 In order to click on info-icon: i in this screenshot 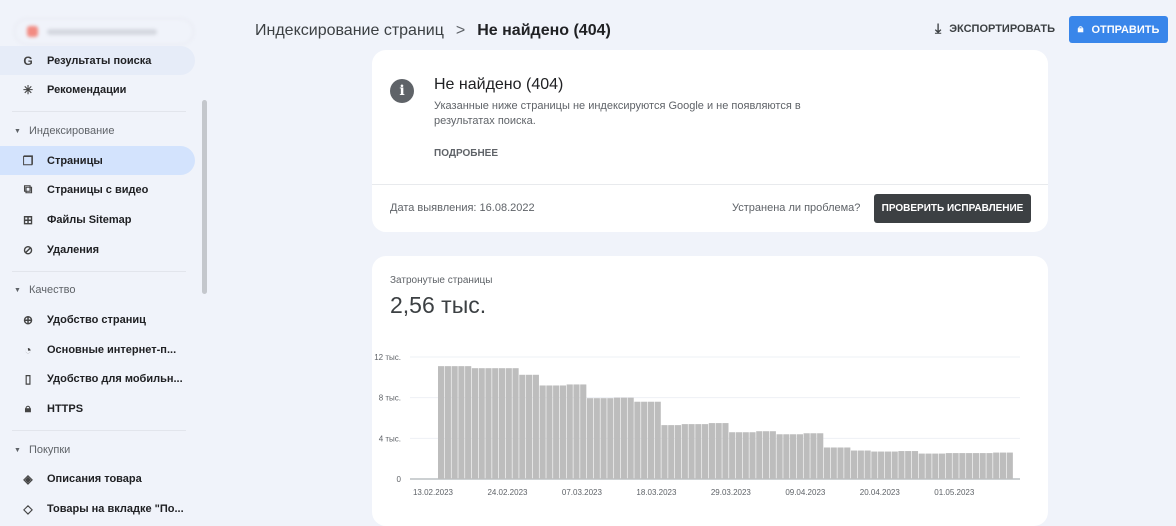, I will do `click(402, 91)`.